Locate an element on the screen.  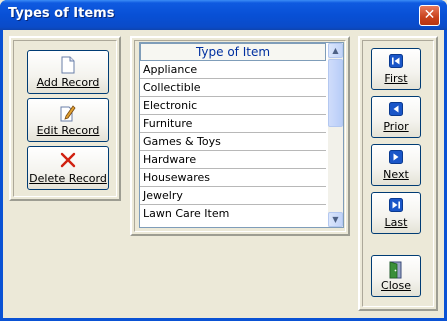
window-close-button: ✕ is located at coordinates (429, 15).